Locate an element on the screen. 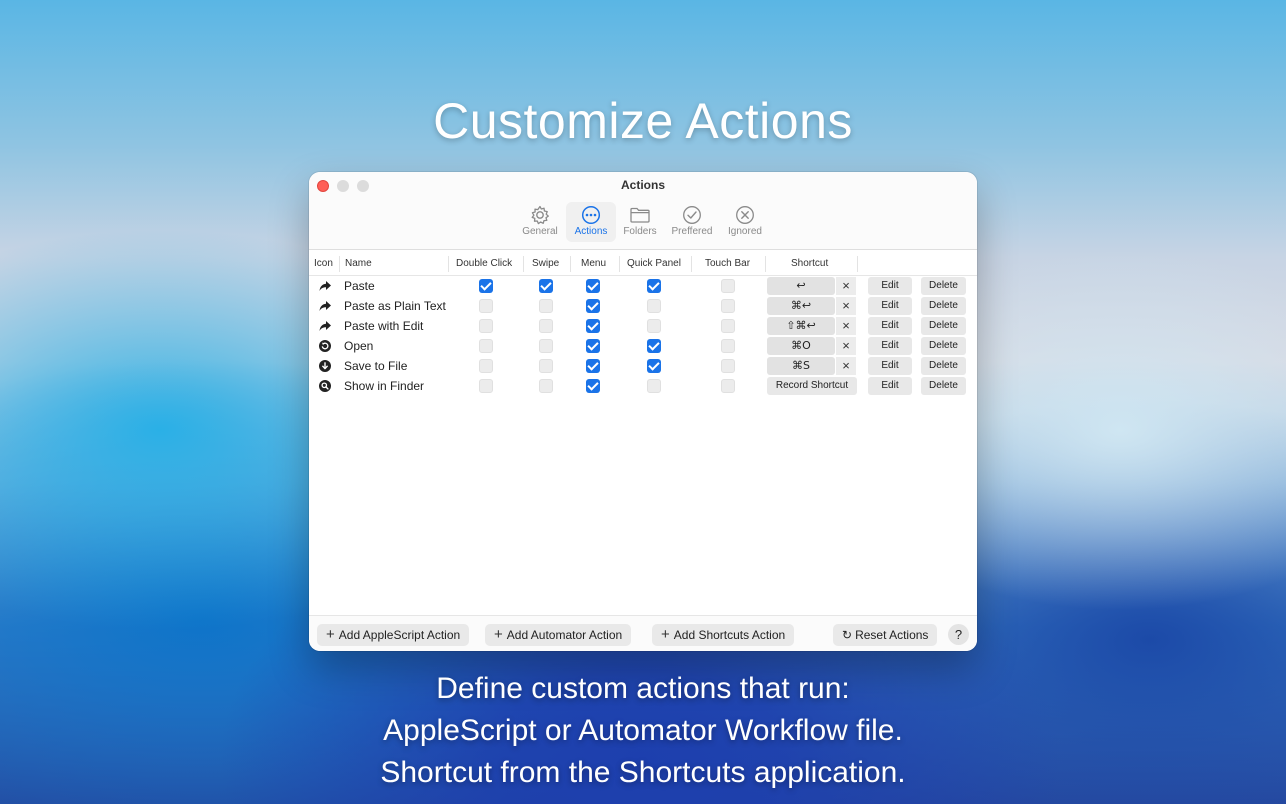 Image resolution: width=1286 pixels, height=804 pixels. add-automator-action-button: + Add Automator Action is located at coordinates (558, 635).